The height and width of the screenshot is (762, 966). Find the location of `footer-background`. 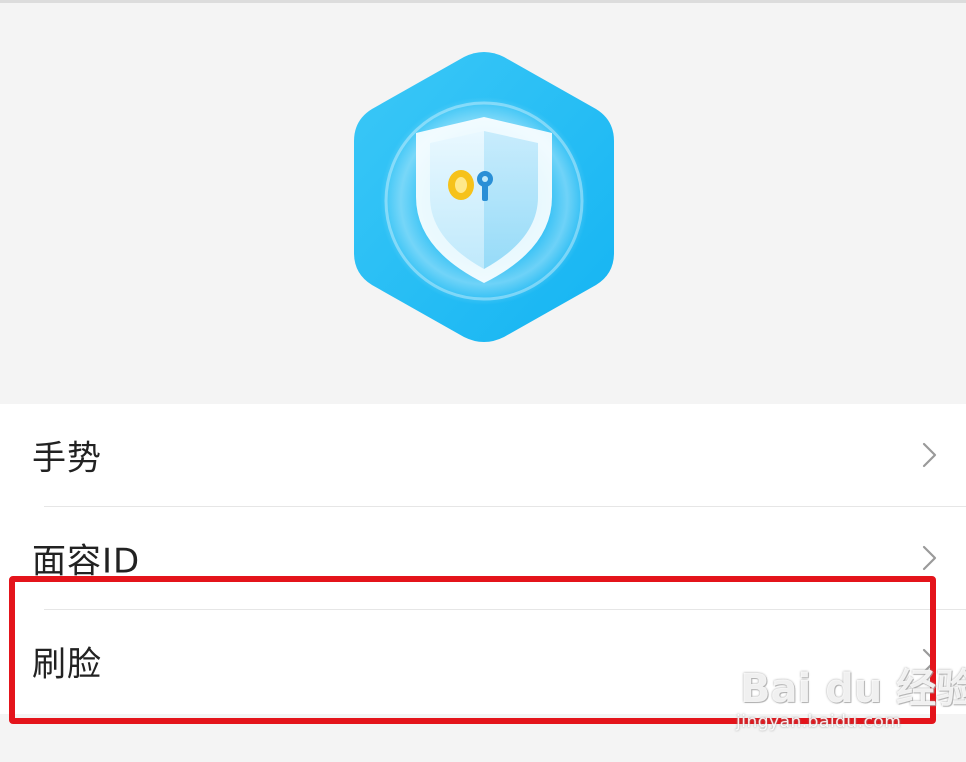

footer-background is located at coordinates (483, 738).